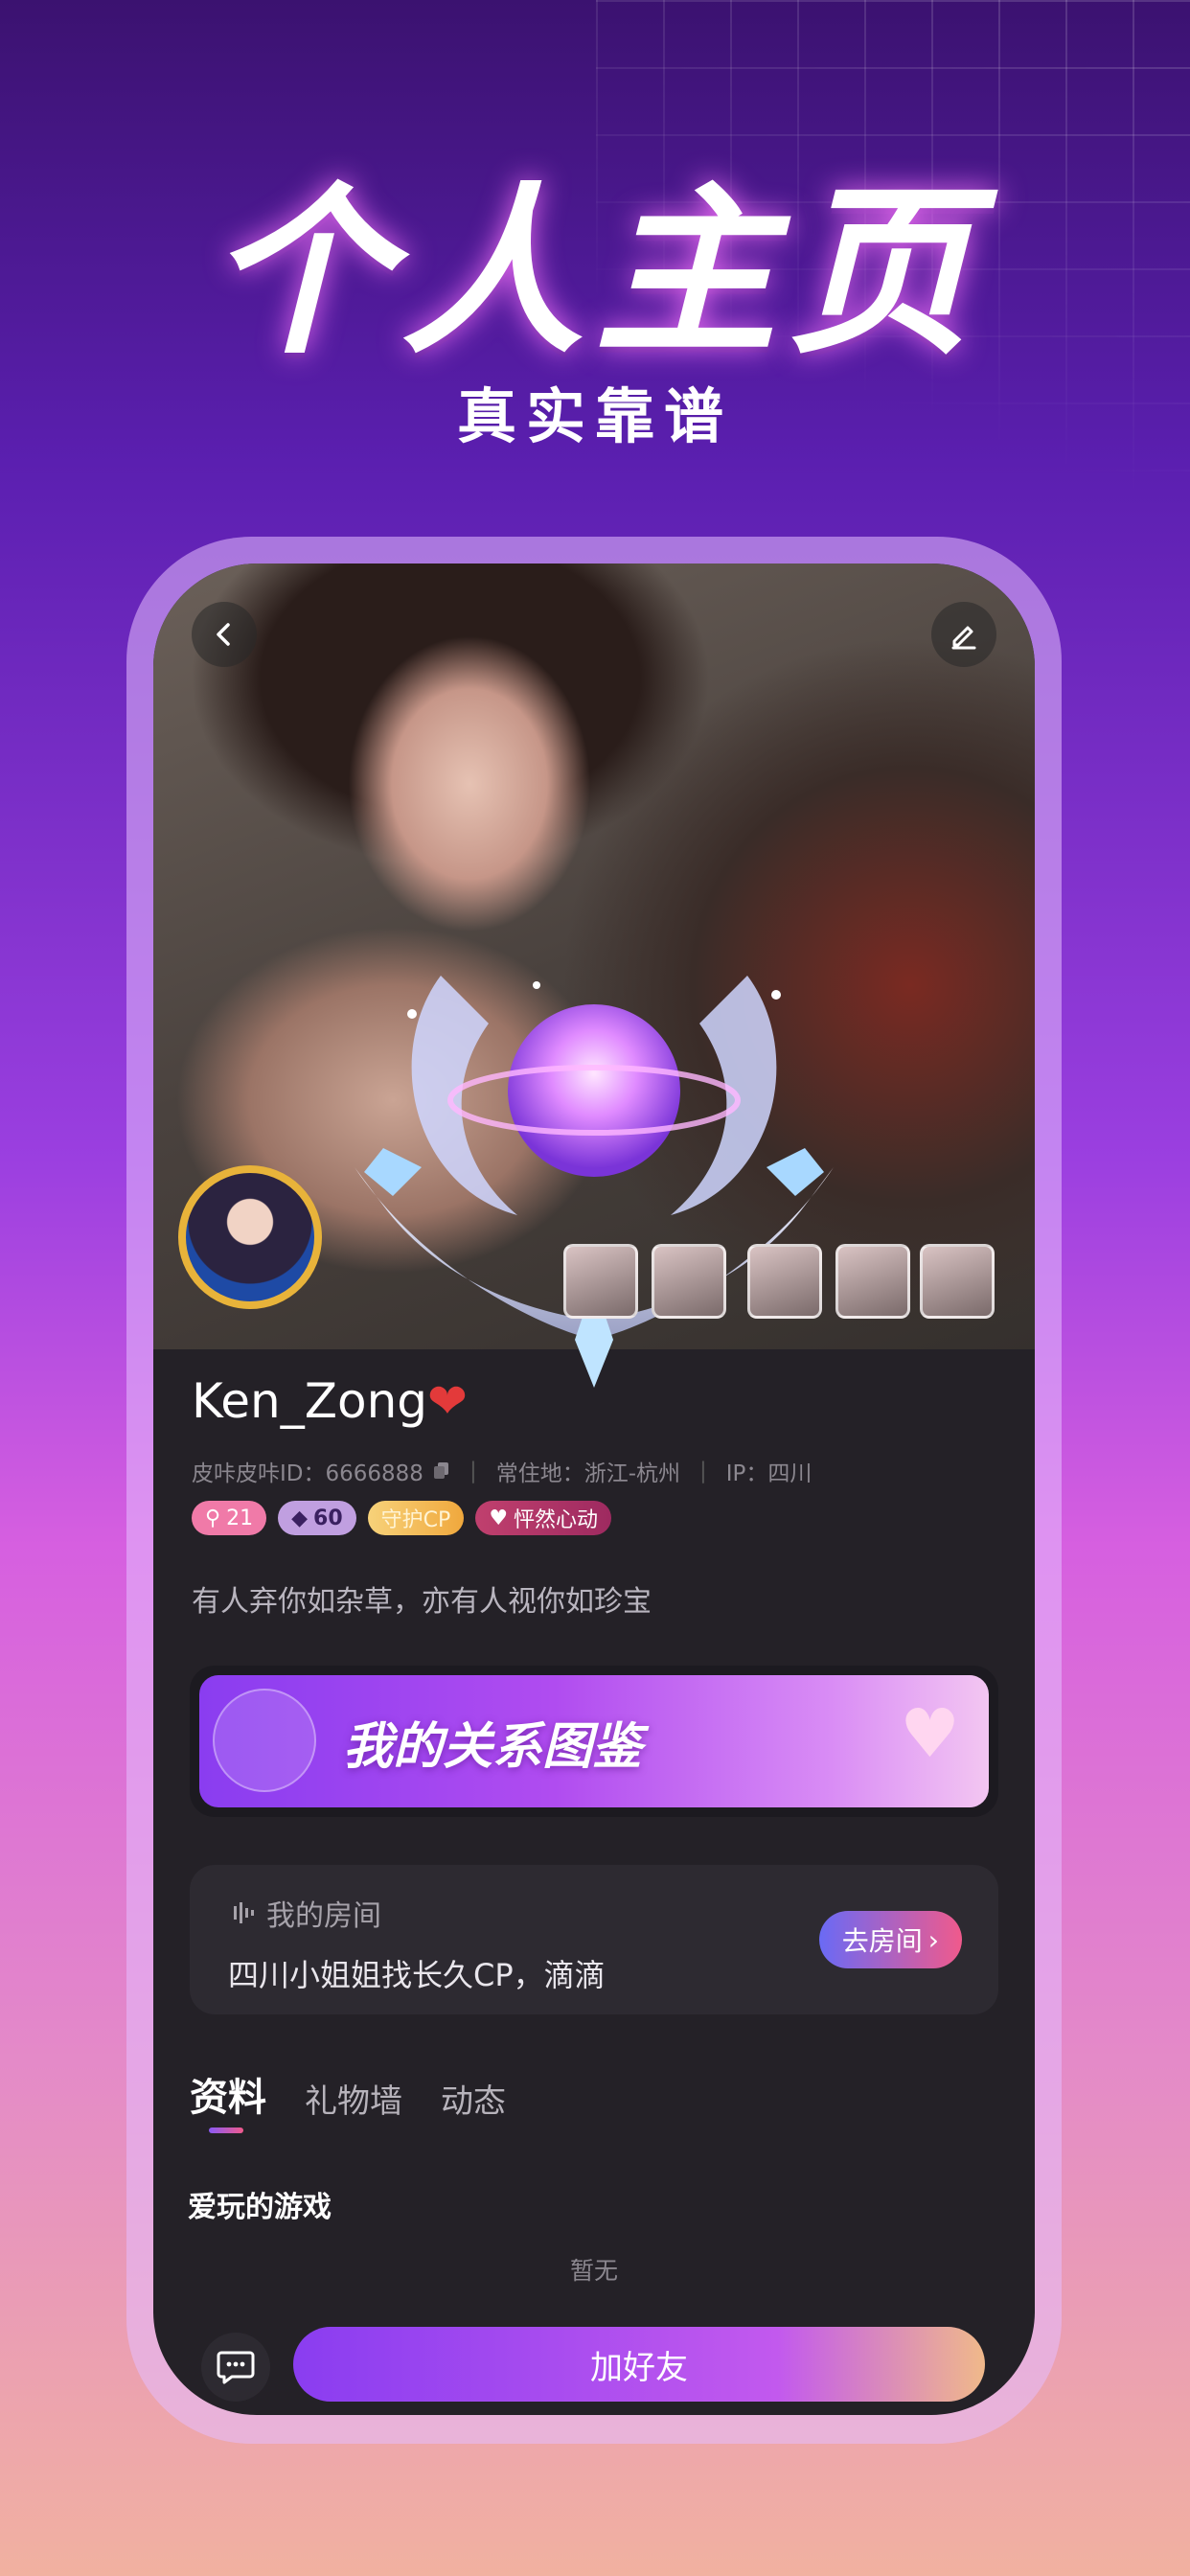  What do you see at coordinates (557, 1520) in the screenshot?
I see `heartbeat-badge-label: 怦然心动` at bounding box center [557, 1520].